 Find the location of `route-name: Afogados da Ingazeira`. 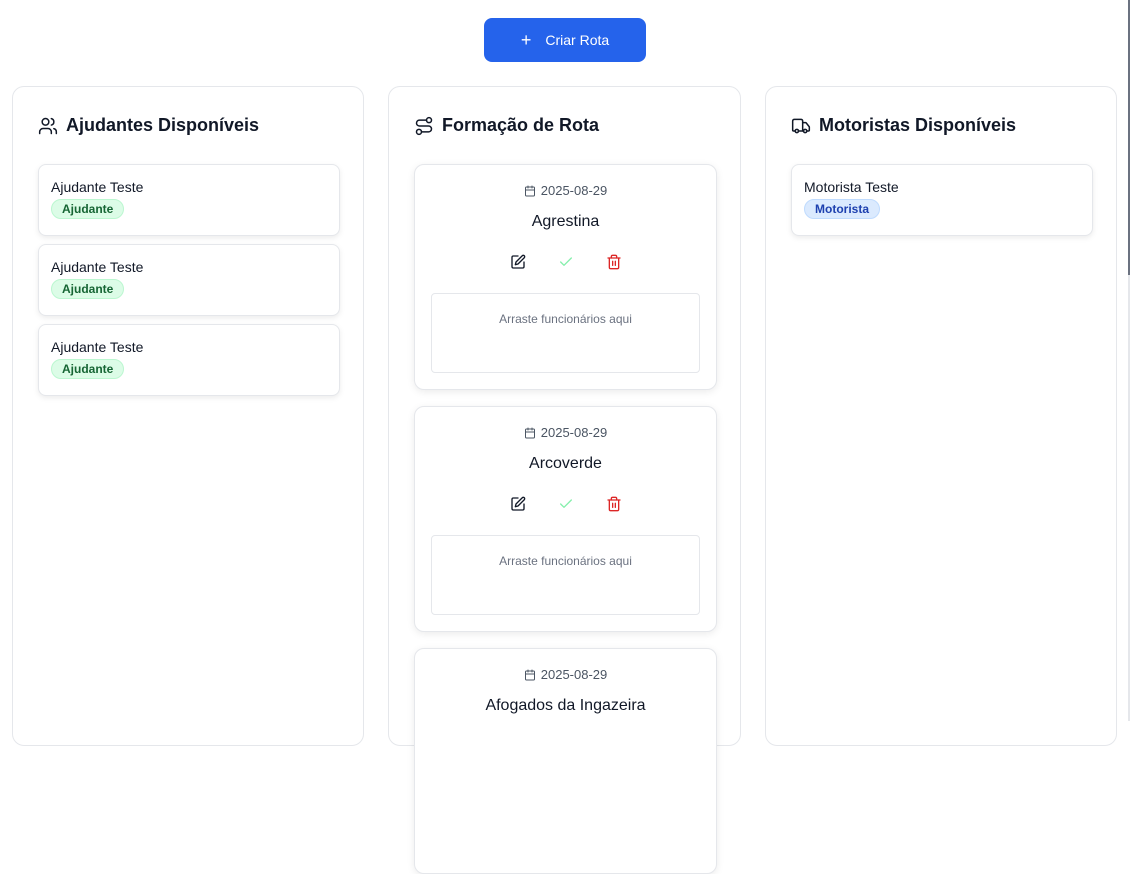

route-name: Afogados da Ingazeira is located at coordinates (565, 705).